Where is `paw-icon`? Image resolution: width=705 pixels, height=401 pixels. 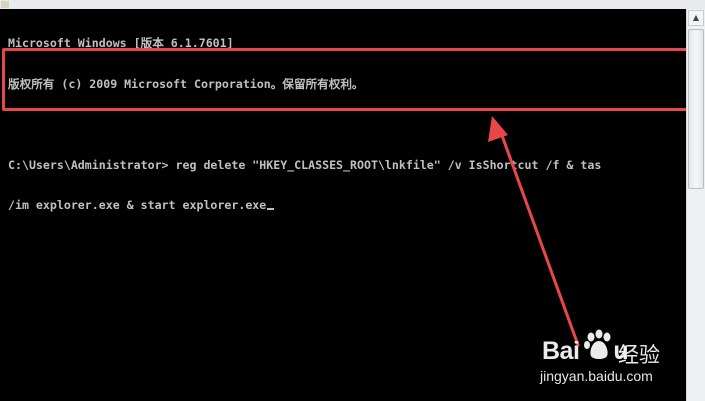
paw-icon is located at coordinates (597, 344).